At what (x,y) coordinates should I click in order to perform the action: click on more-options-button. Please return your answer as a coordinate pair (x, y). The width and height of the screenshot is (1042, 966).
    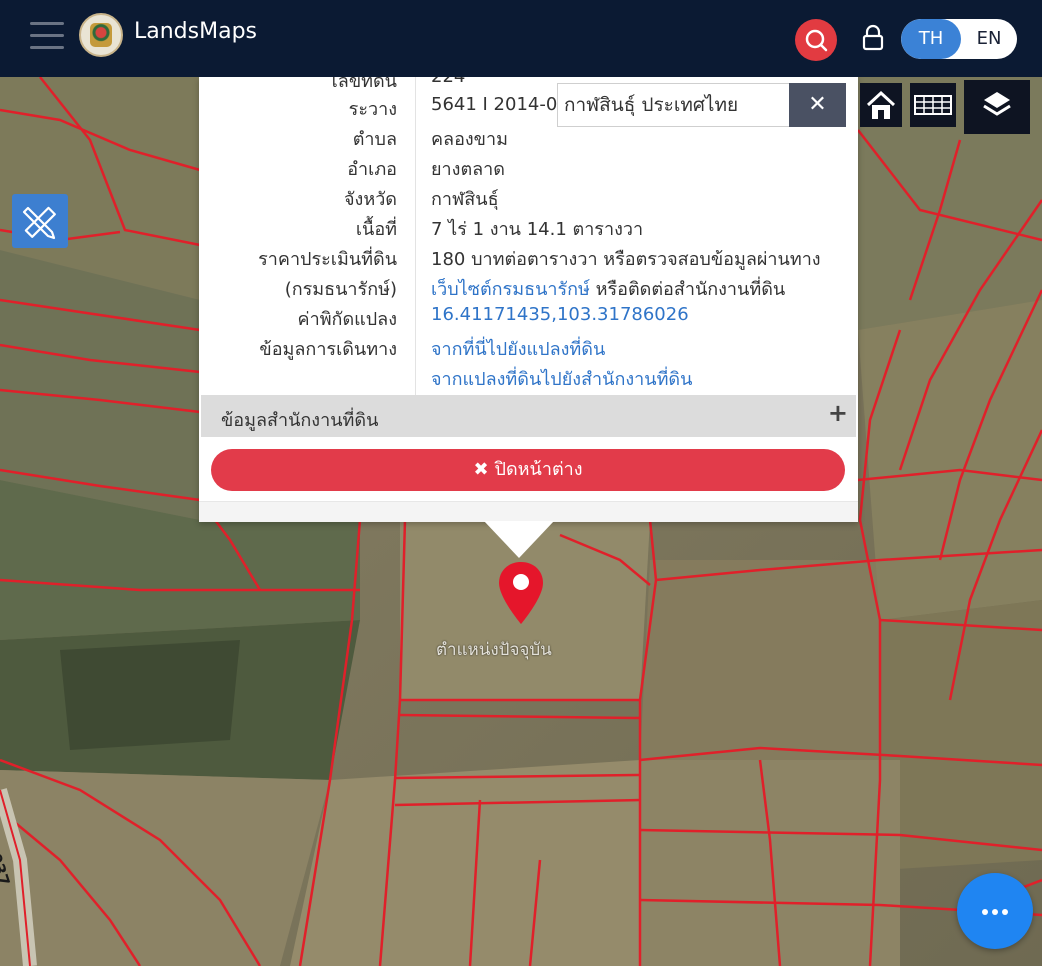
    Looking at the image, I should click on (995, 911).